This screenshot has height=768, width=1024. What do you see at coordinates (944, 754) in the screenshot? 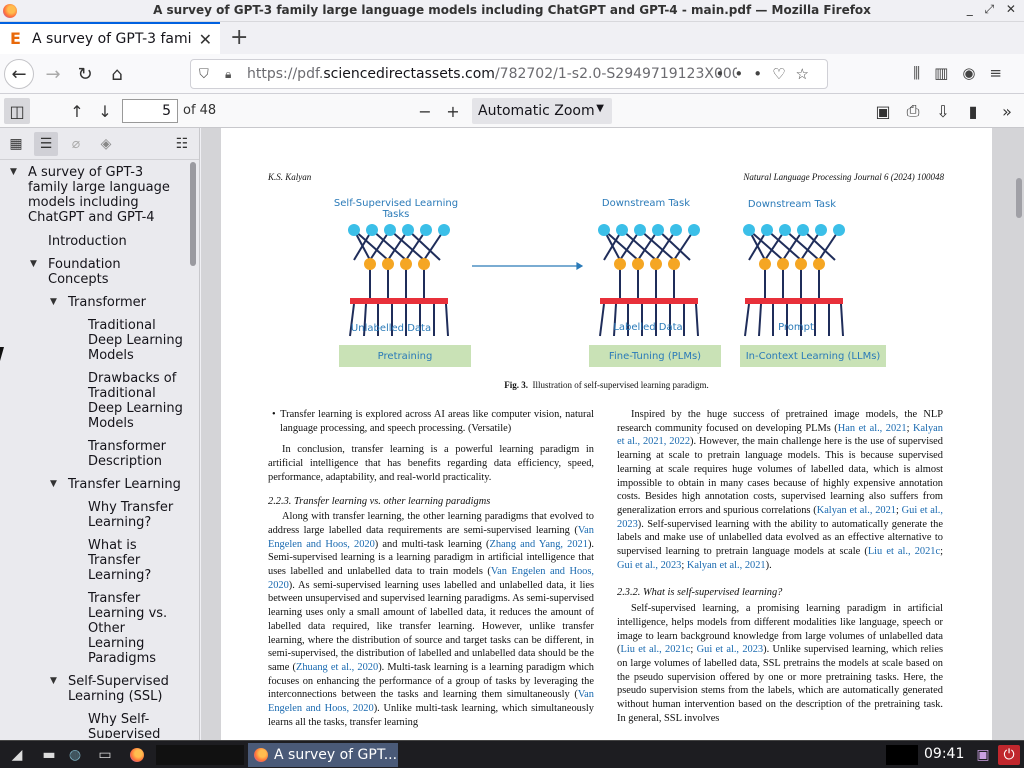
I see `clock: 09:41` at bounding box center [944, 754].